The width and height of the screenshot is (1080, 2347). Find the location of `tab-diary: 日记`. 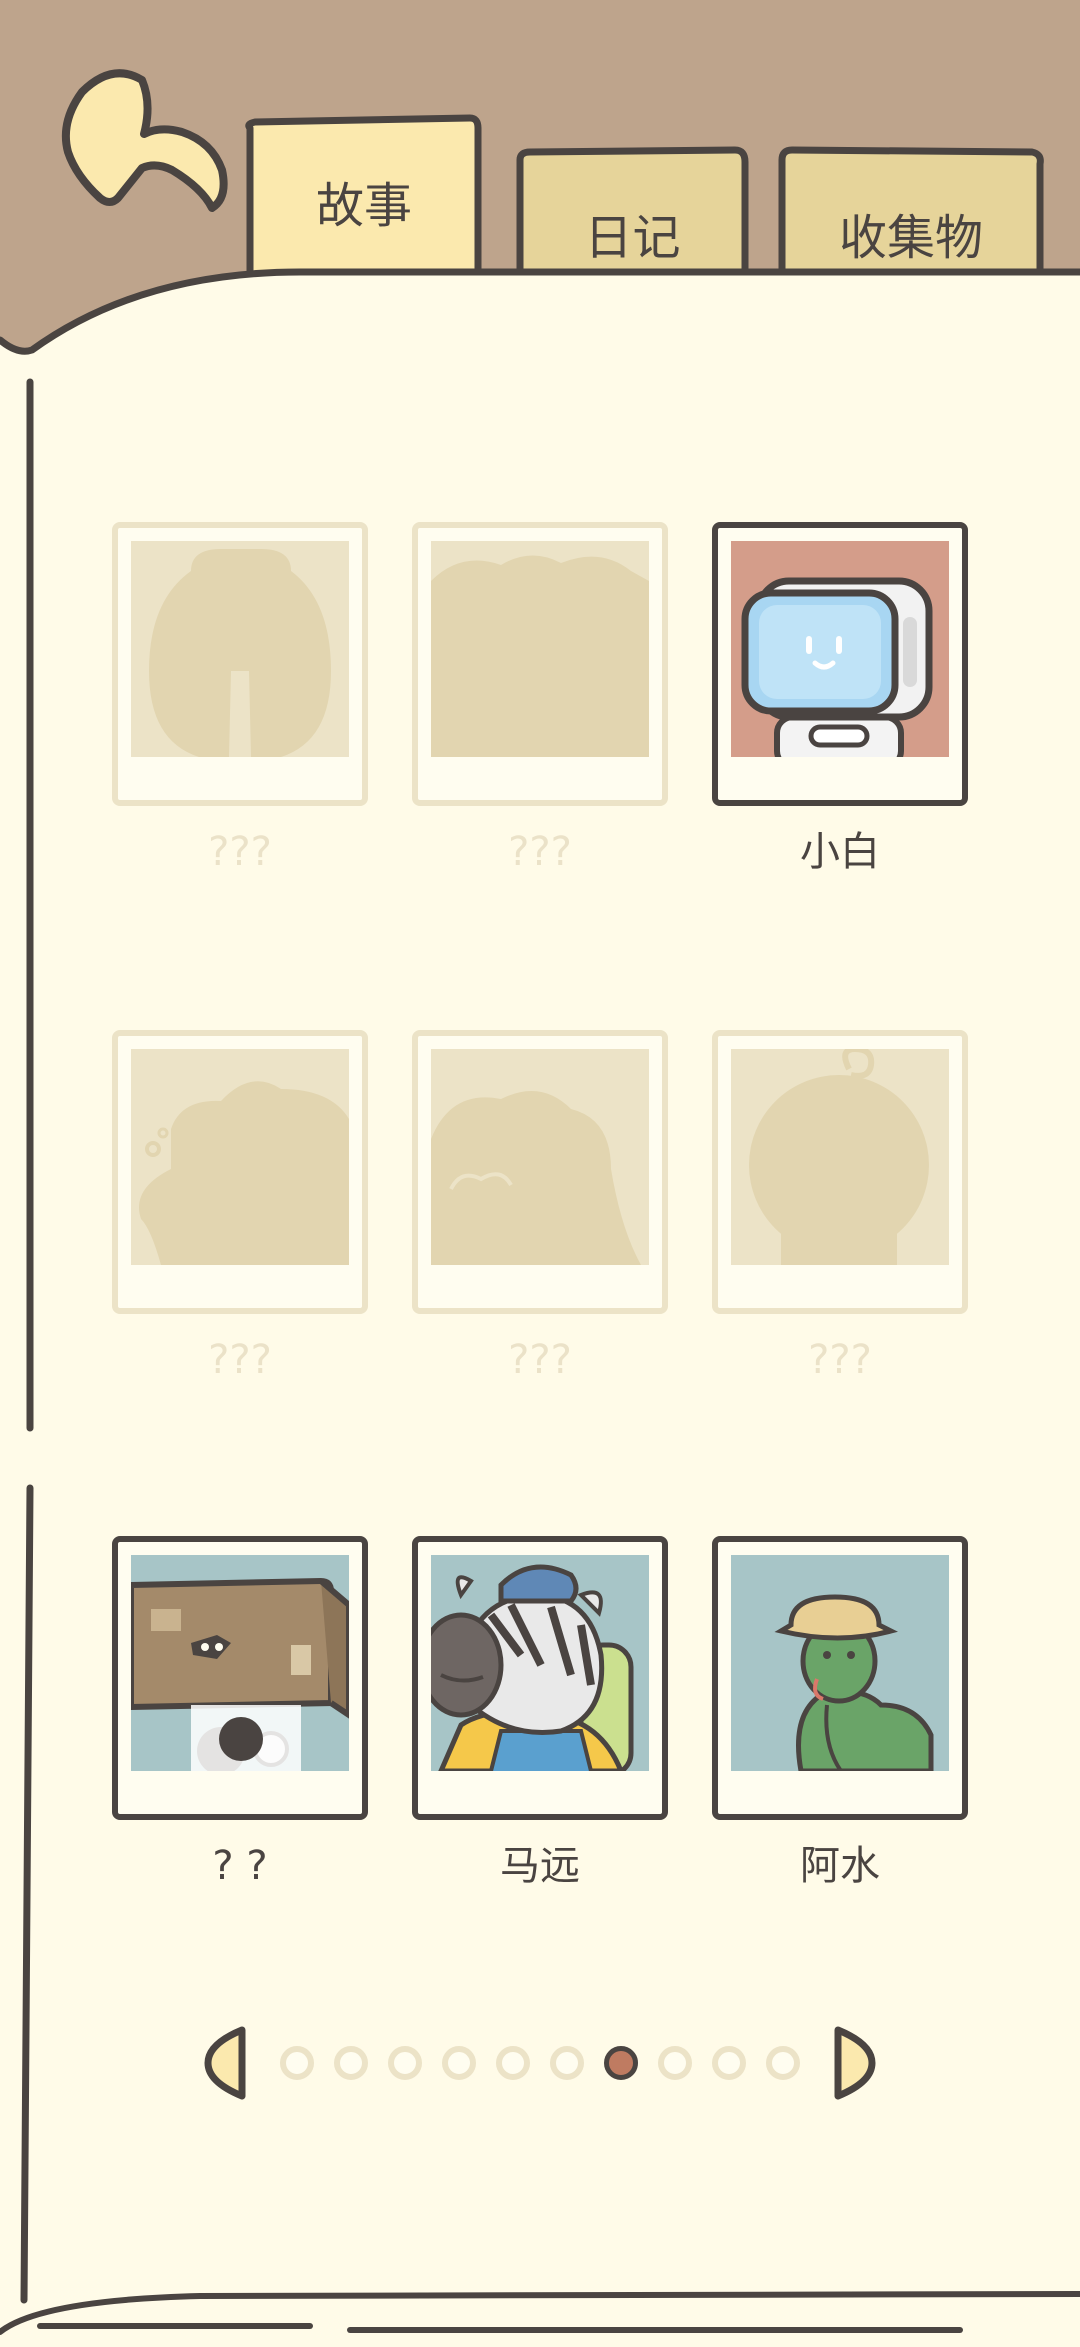

tab-diary: 日记 is located at coordinates (632, 238).